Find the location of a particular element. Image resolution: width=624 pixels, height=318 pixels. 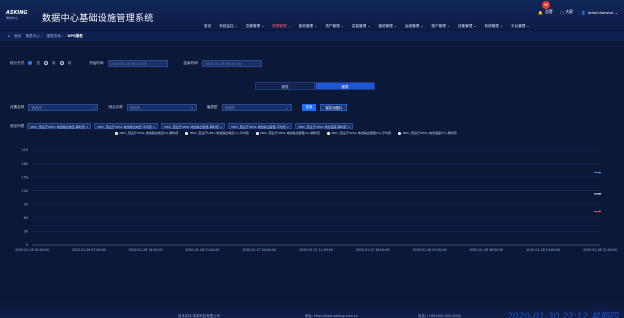

user-label: Administrator ⌄ is located at coordinates (602, 12).